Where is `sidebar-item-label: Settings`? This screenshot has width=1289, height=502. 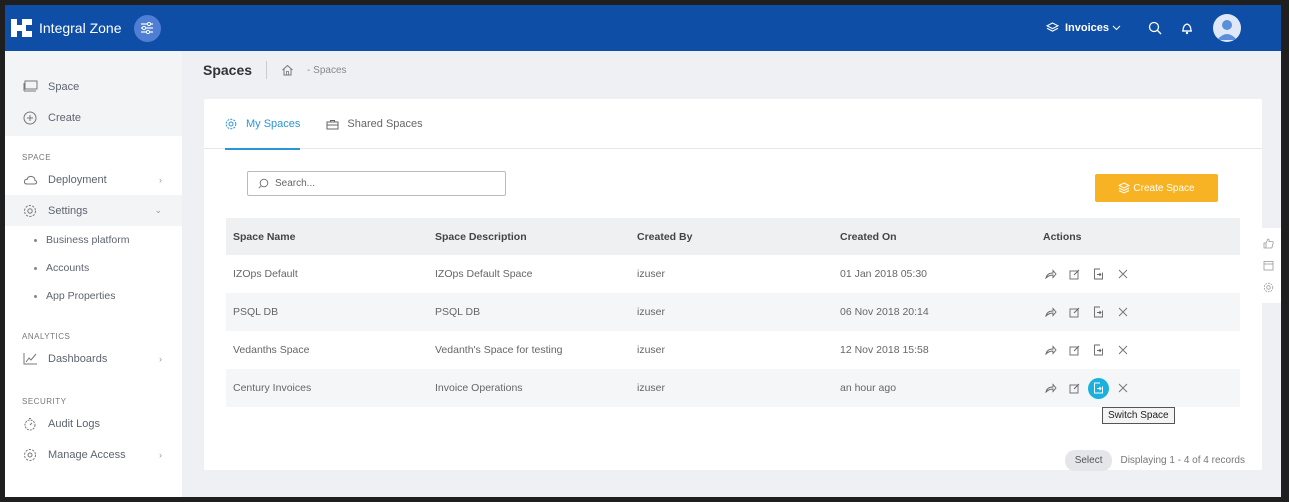 sidebar-item-label: Settings is located at coordinates (68, 210).